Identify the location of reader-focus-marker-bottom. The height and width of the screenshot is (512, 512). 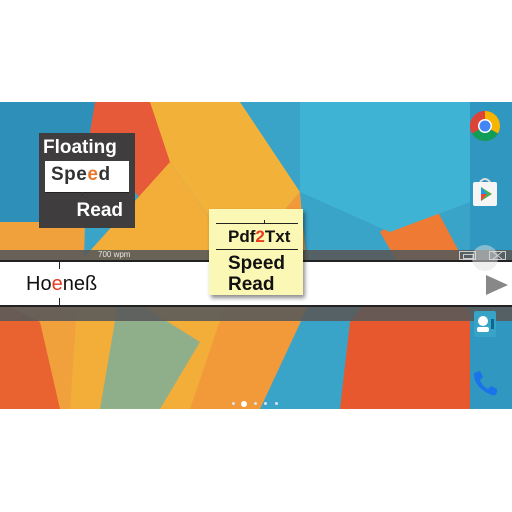
(59, 301).